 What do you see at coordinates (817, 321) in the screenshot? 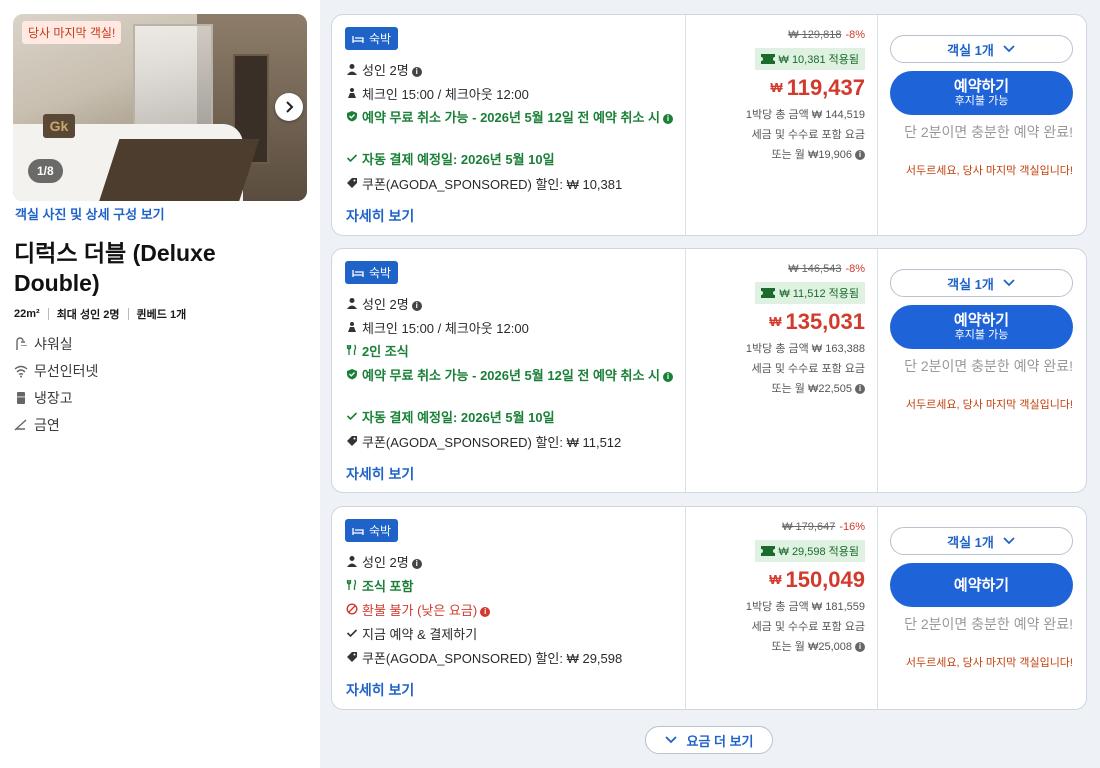
I see `final-price: ₩135,031` at bounding box center [817, 321].